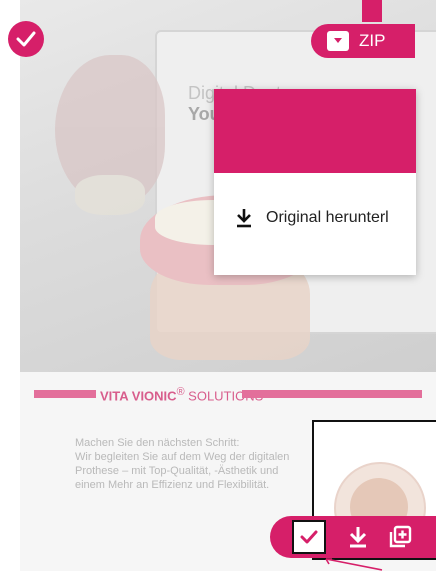  I want to click on brand-banner: VITA VIONIC® SOLUTIONS, so click(228, 394).